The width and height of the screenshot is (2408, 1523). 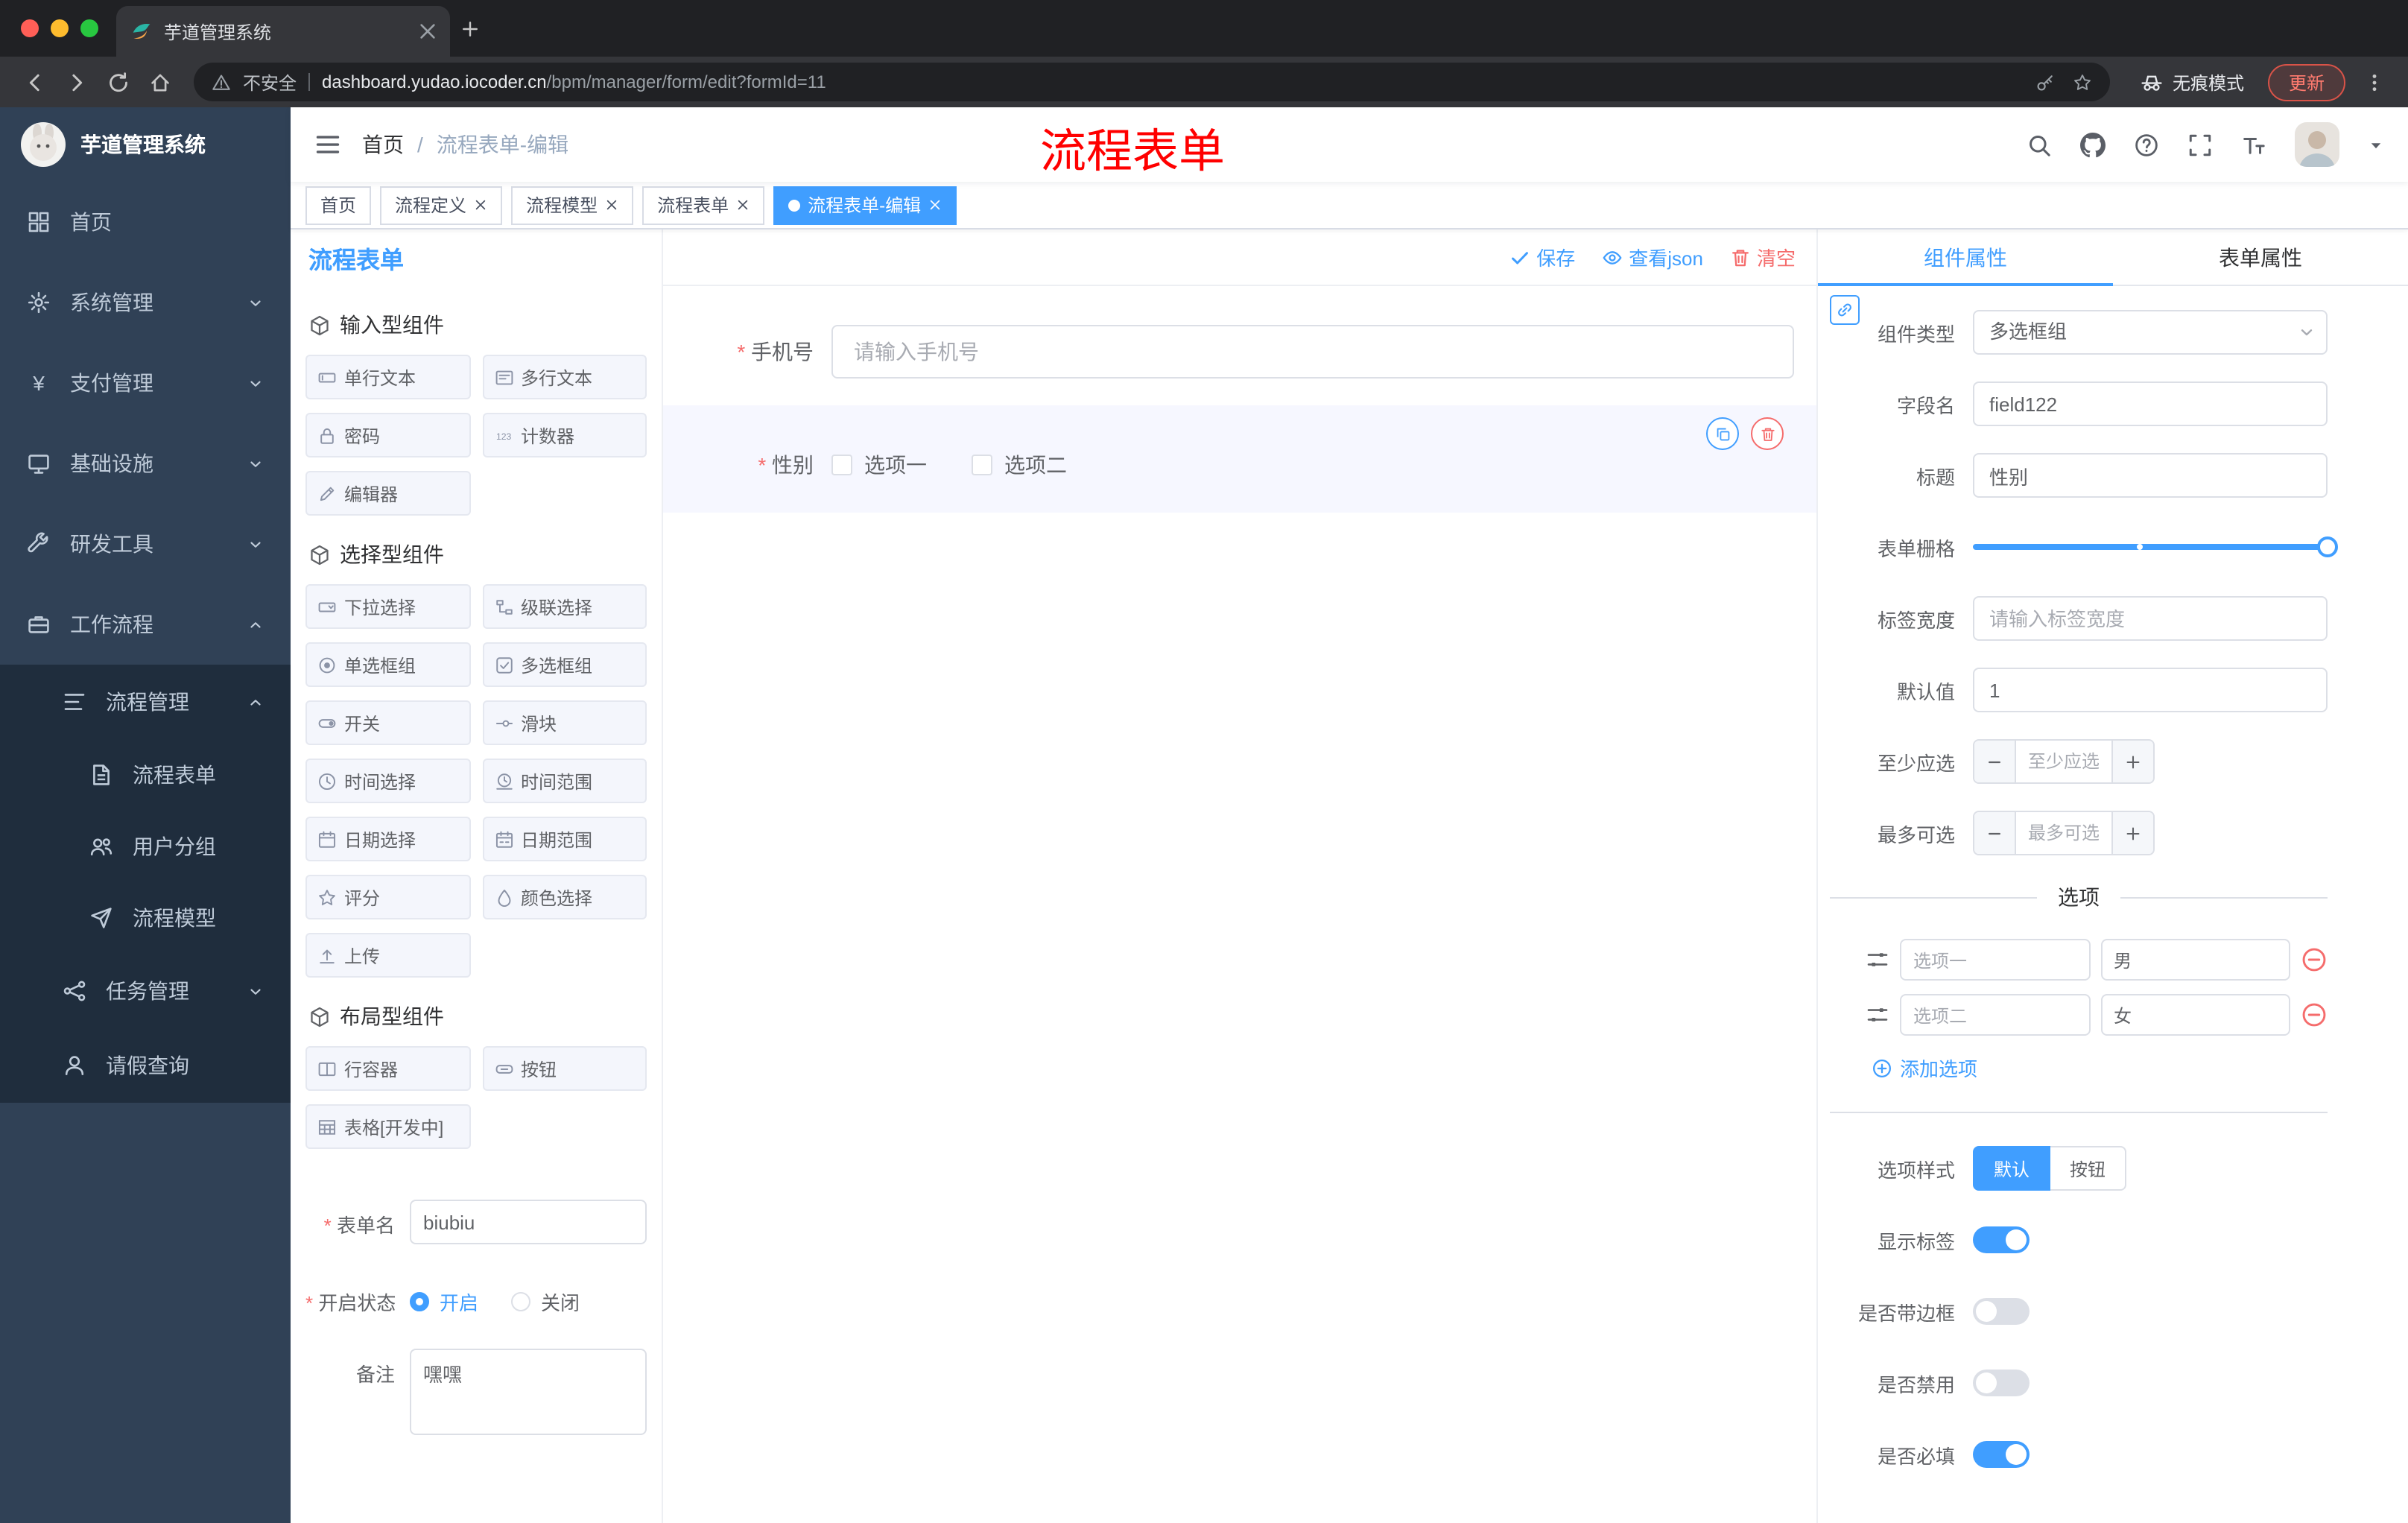 I want to click on selected-gender-component: 性别 选项一 选项二, so click(x=1239, y=459).